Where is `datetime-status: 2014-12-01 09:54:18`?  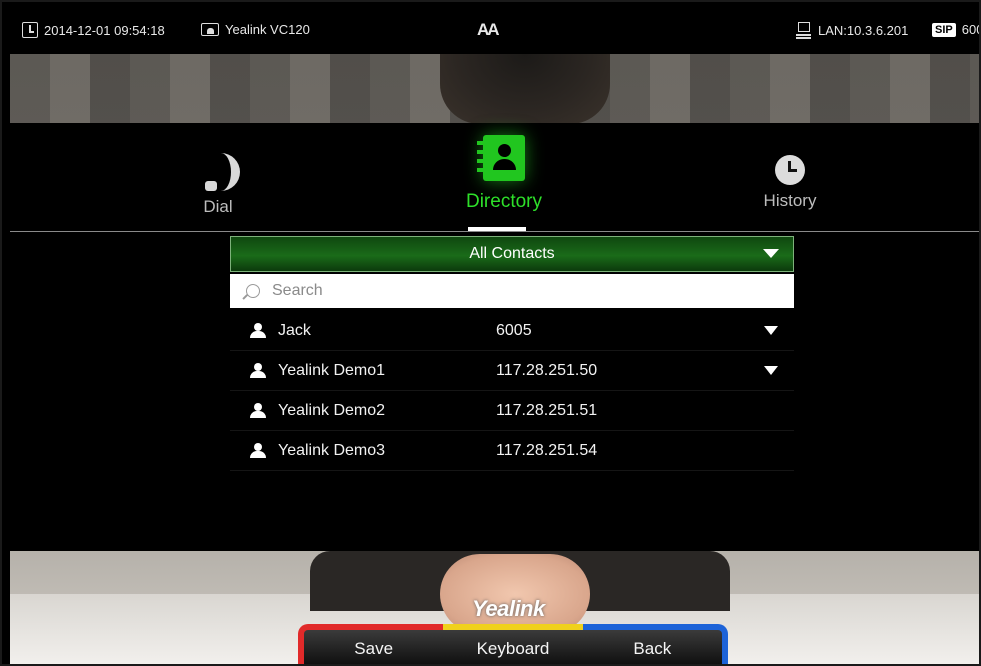
datetime-status: 2014-12-01 09:54:18 is located at coordinates (93, 30).